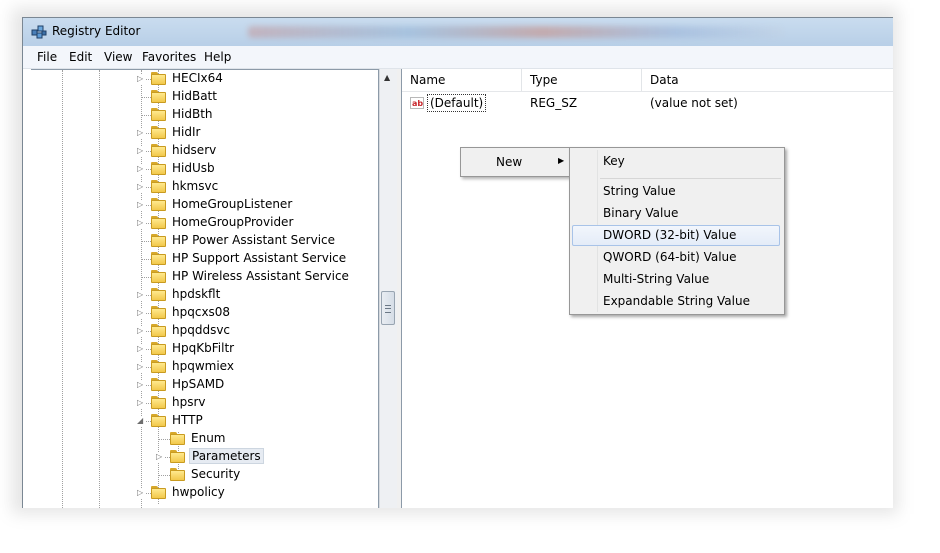  What do you see at coordinates (208, 438) in the screenshot?
I see `tree-item-label: Enum` at bounding box center [208, 438].